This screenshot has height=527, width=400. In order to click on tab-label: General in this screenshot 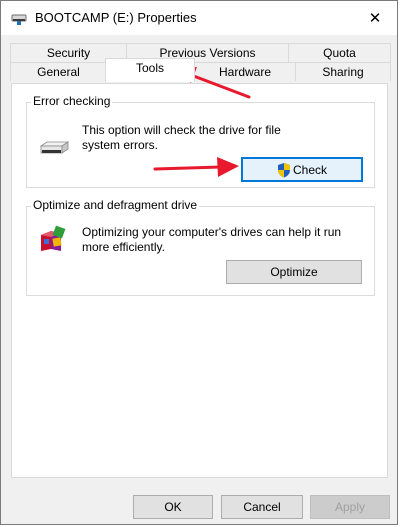, I will do `click(58, 72)`.